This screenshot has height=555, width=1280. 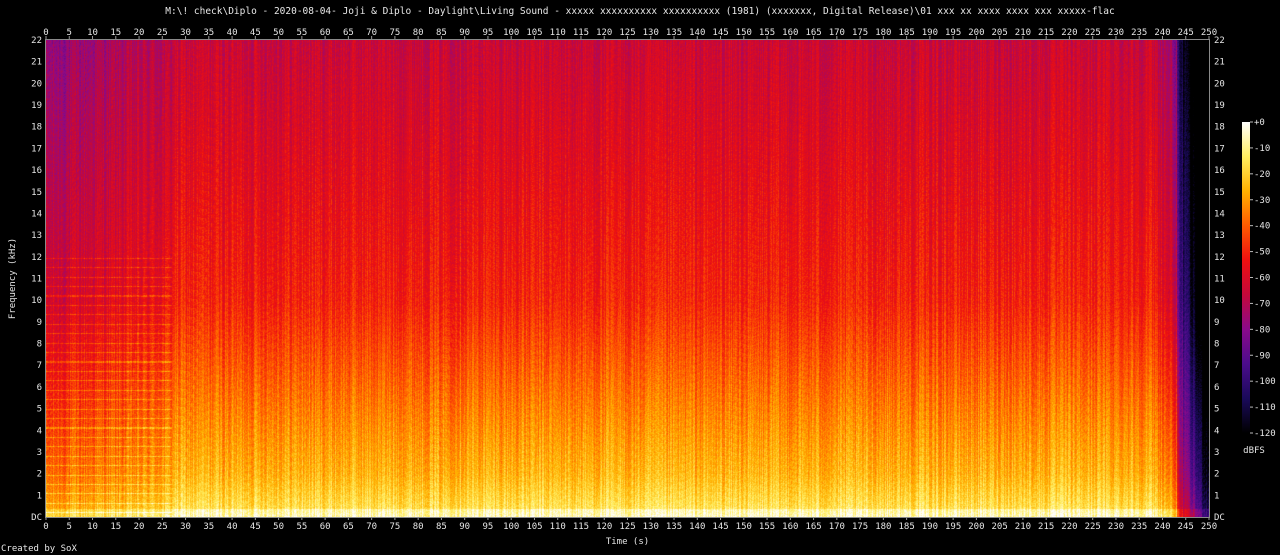 I want to click on y-tick-label-right: DC, so click(x=1219, y=518).